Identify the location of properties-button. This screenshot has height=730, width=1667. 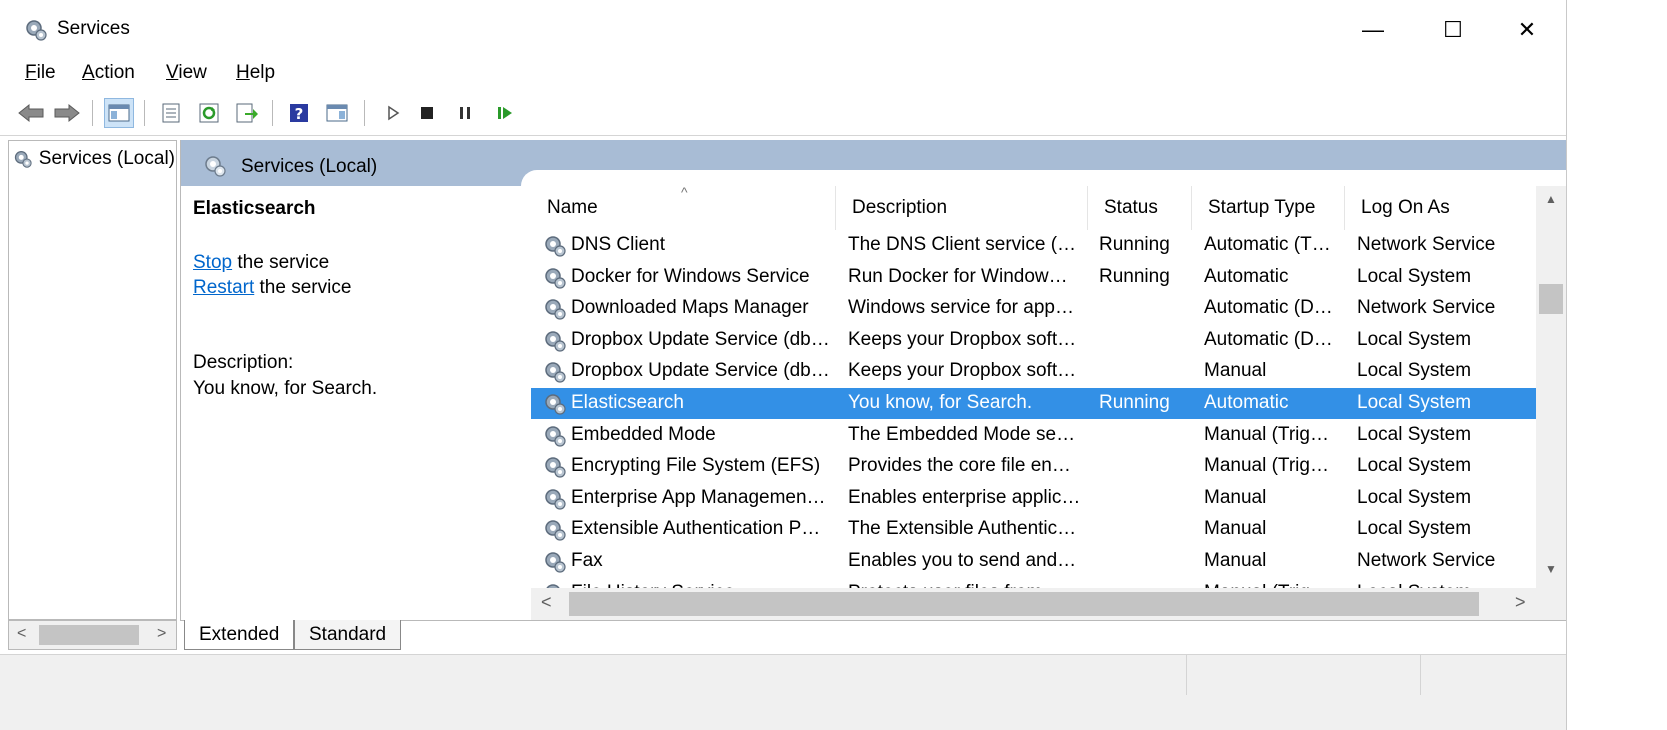
(171, 113).